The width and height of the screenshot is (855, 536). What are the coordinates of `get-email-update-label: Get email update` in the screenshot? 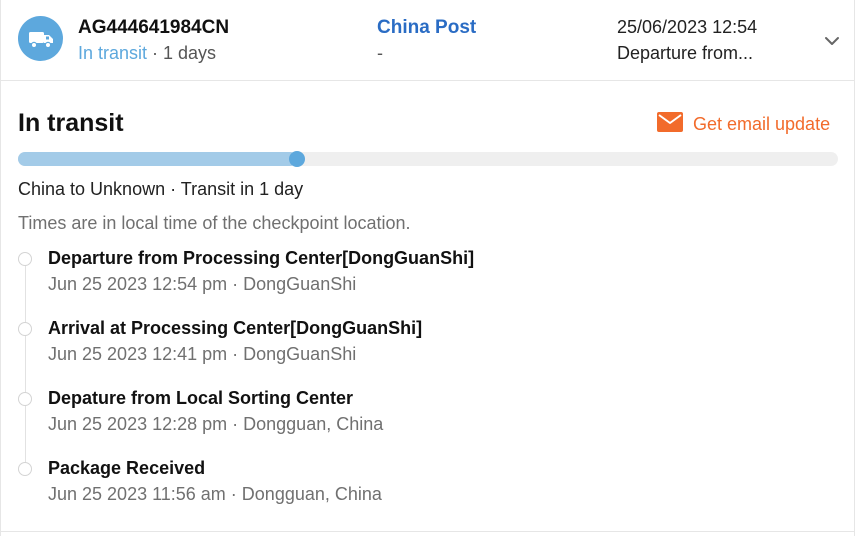 It's located at (762, 124).